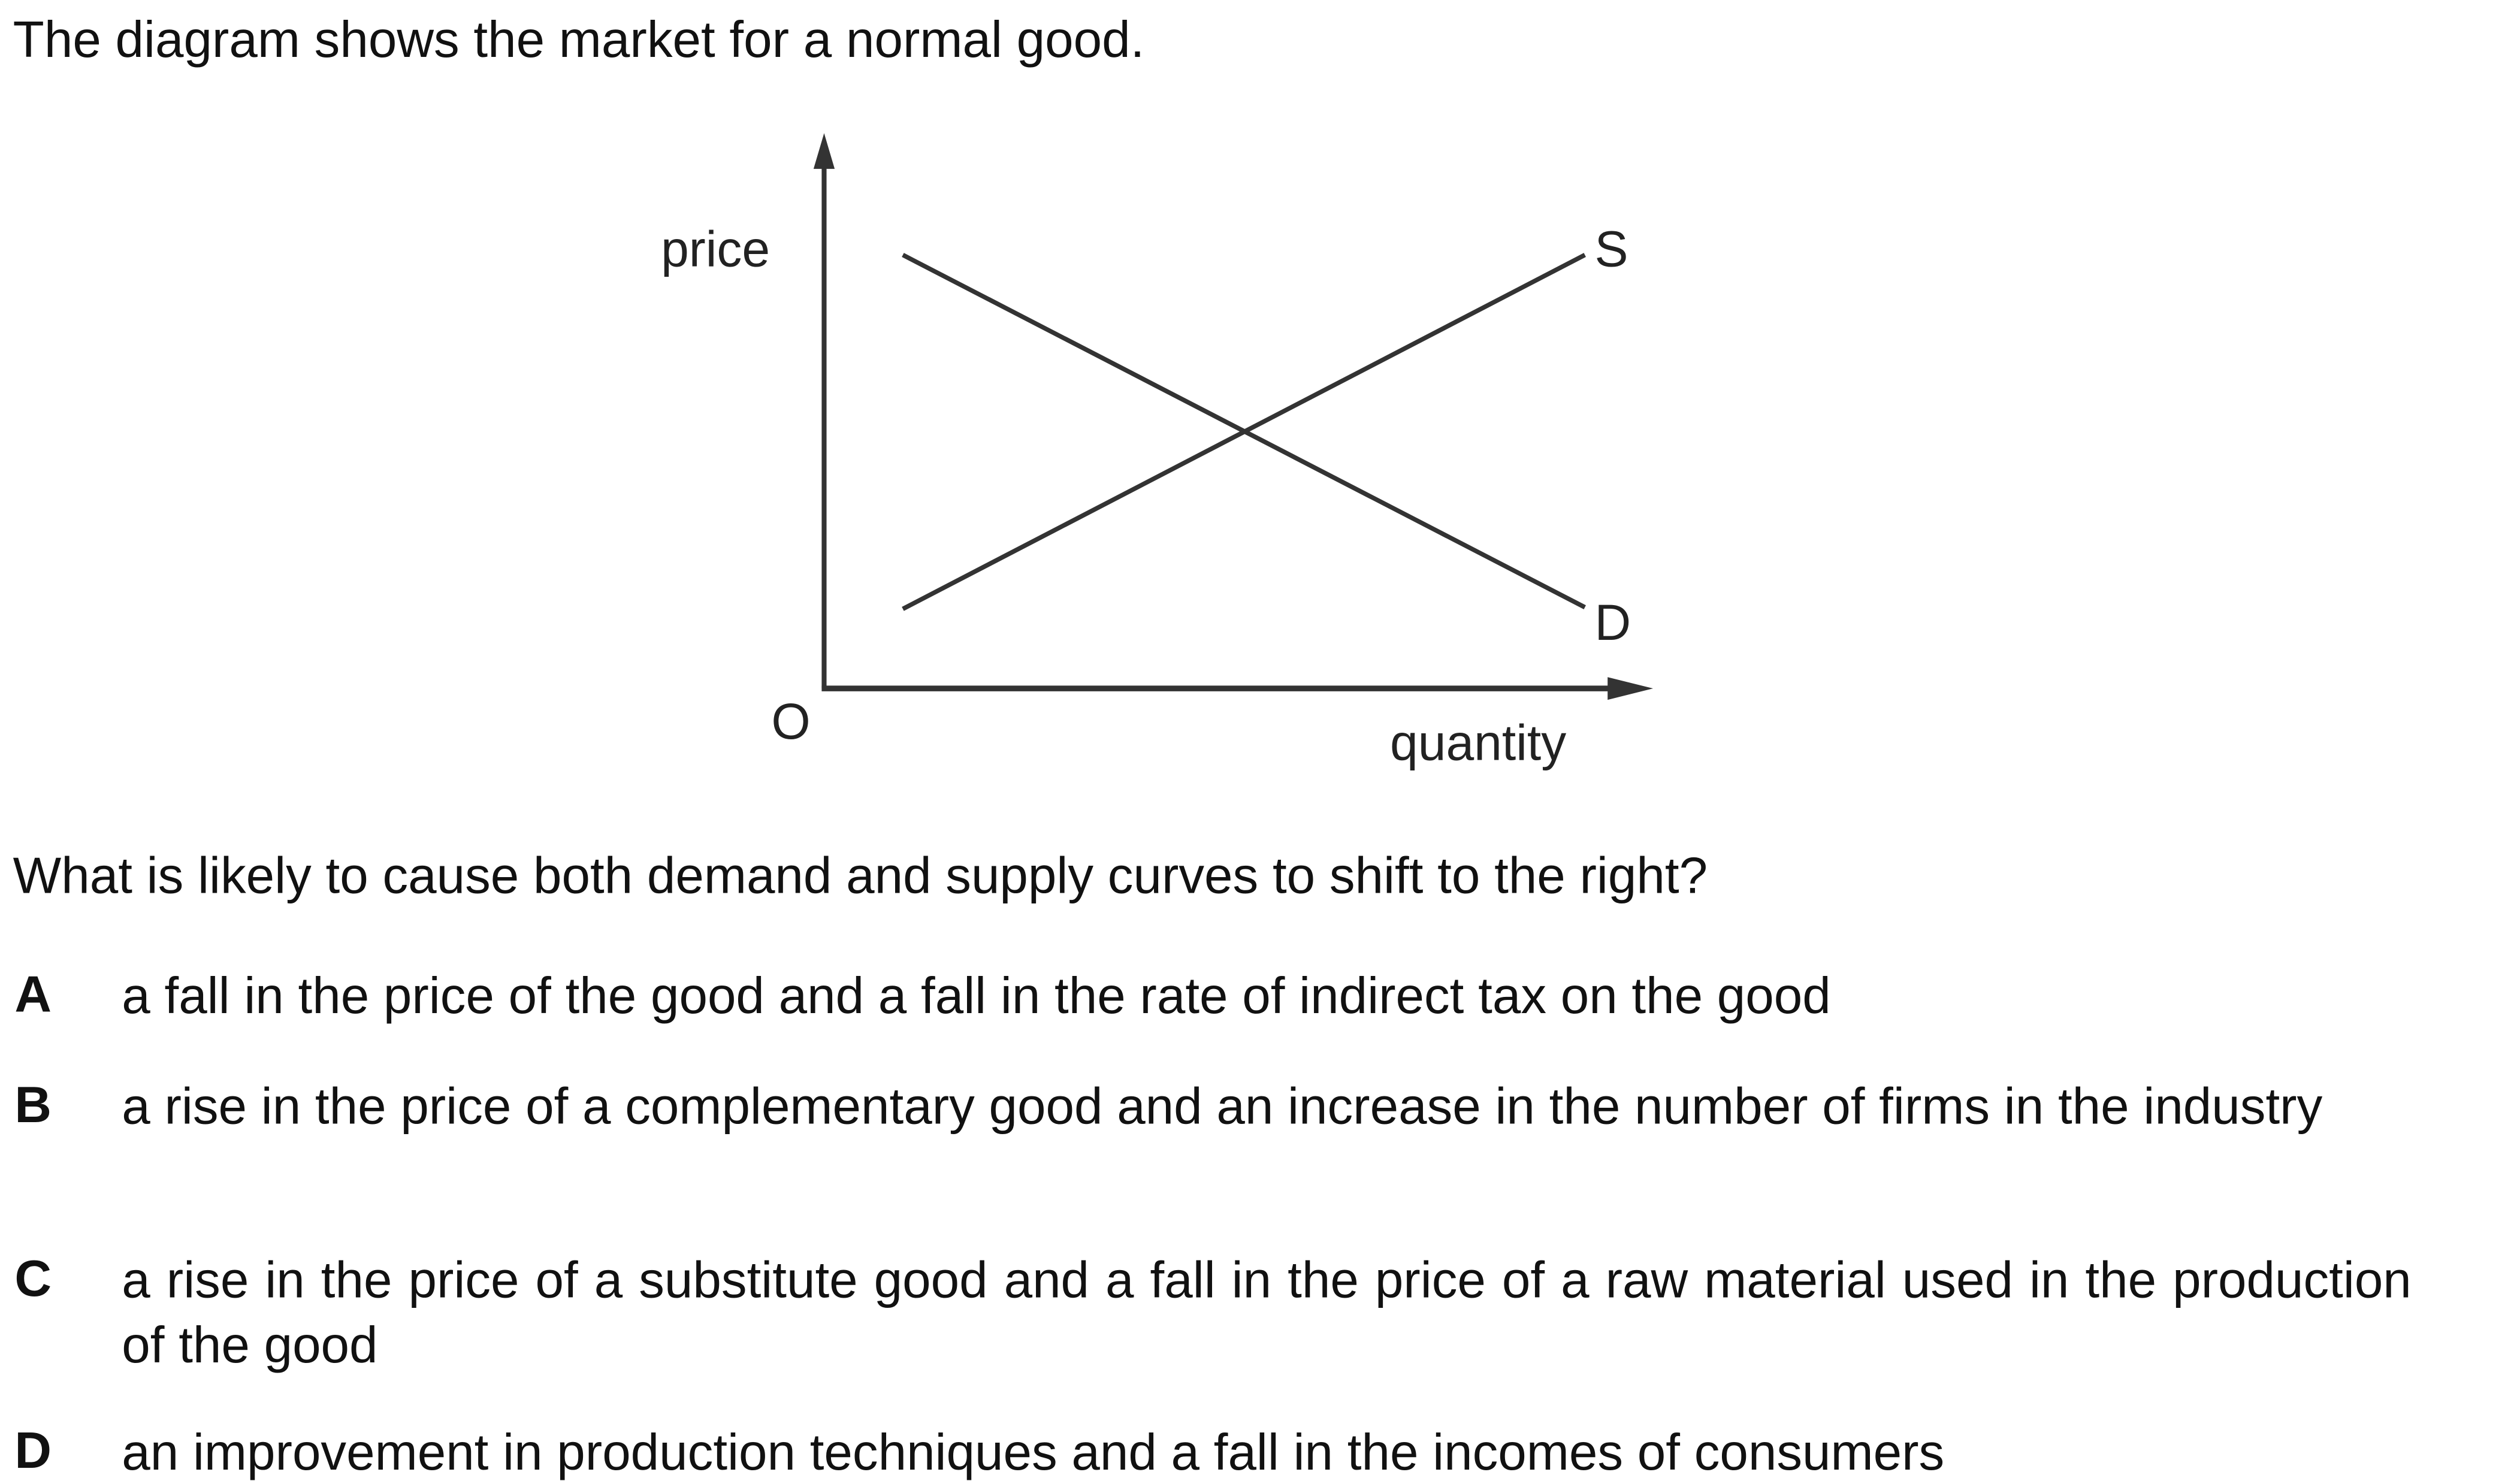 The image size is (2517, 1484). I want to click on y-axis-arrowhead, so click(824, 151).